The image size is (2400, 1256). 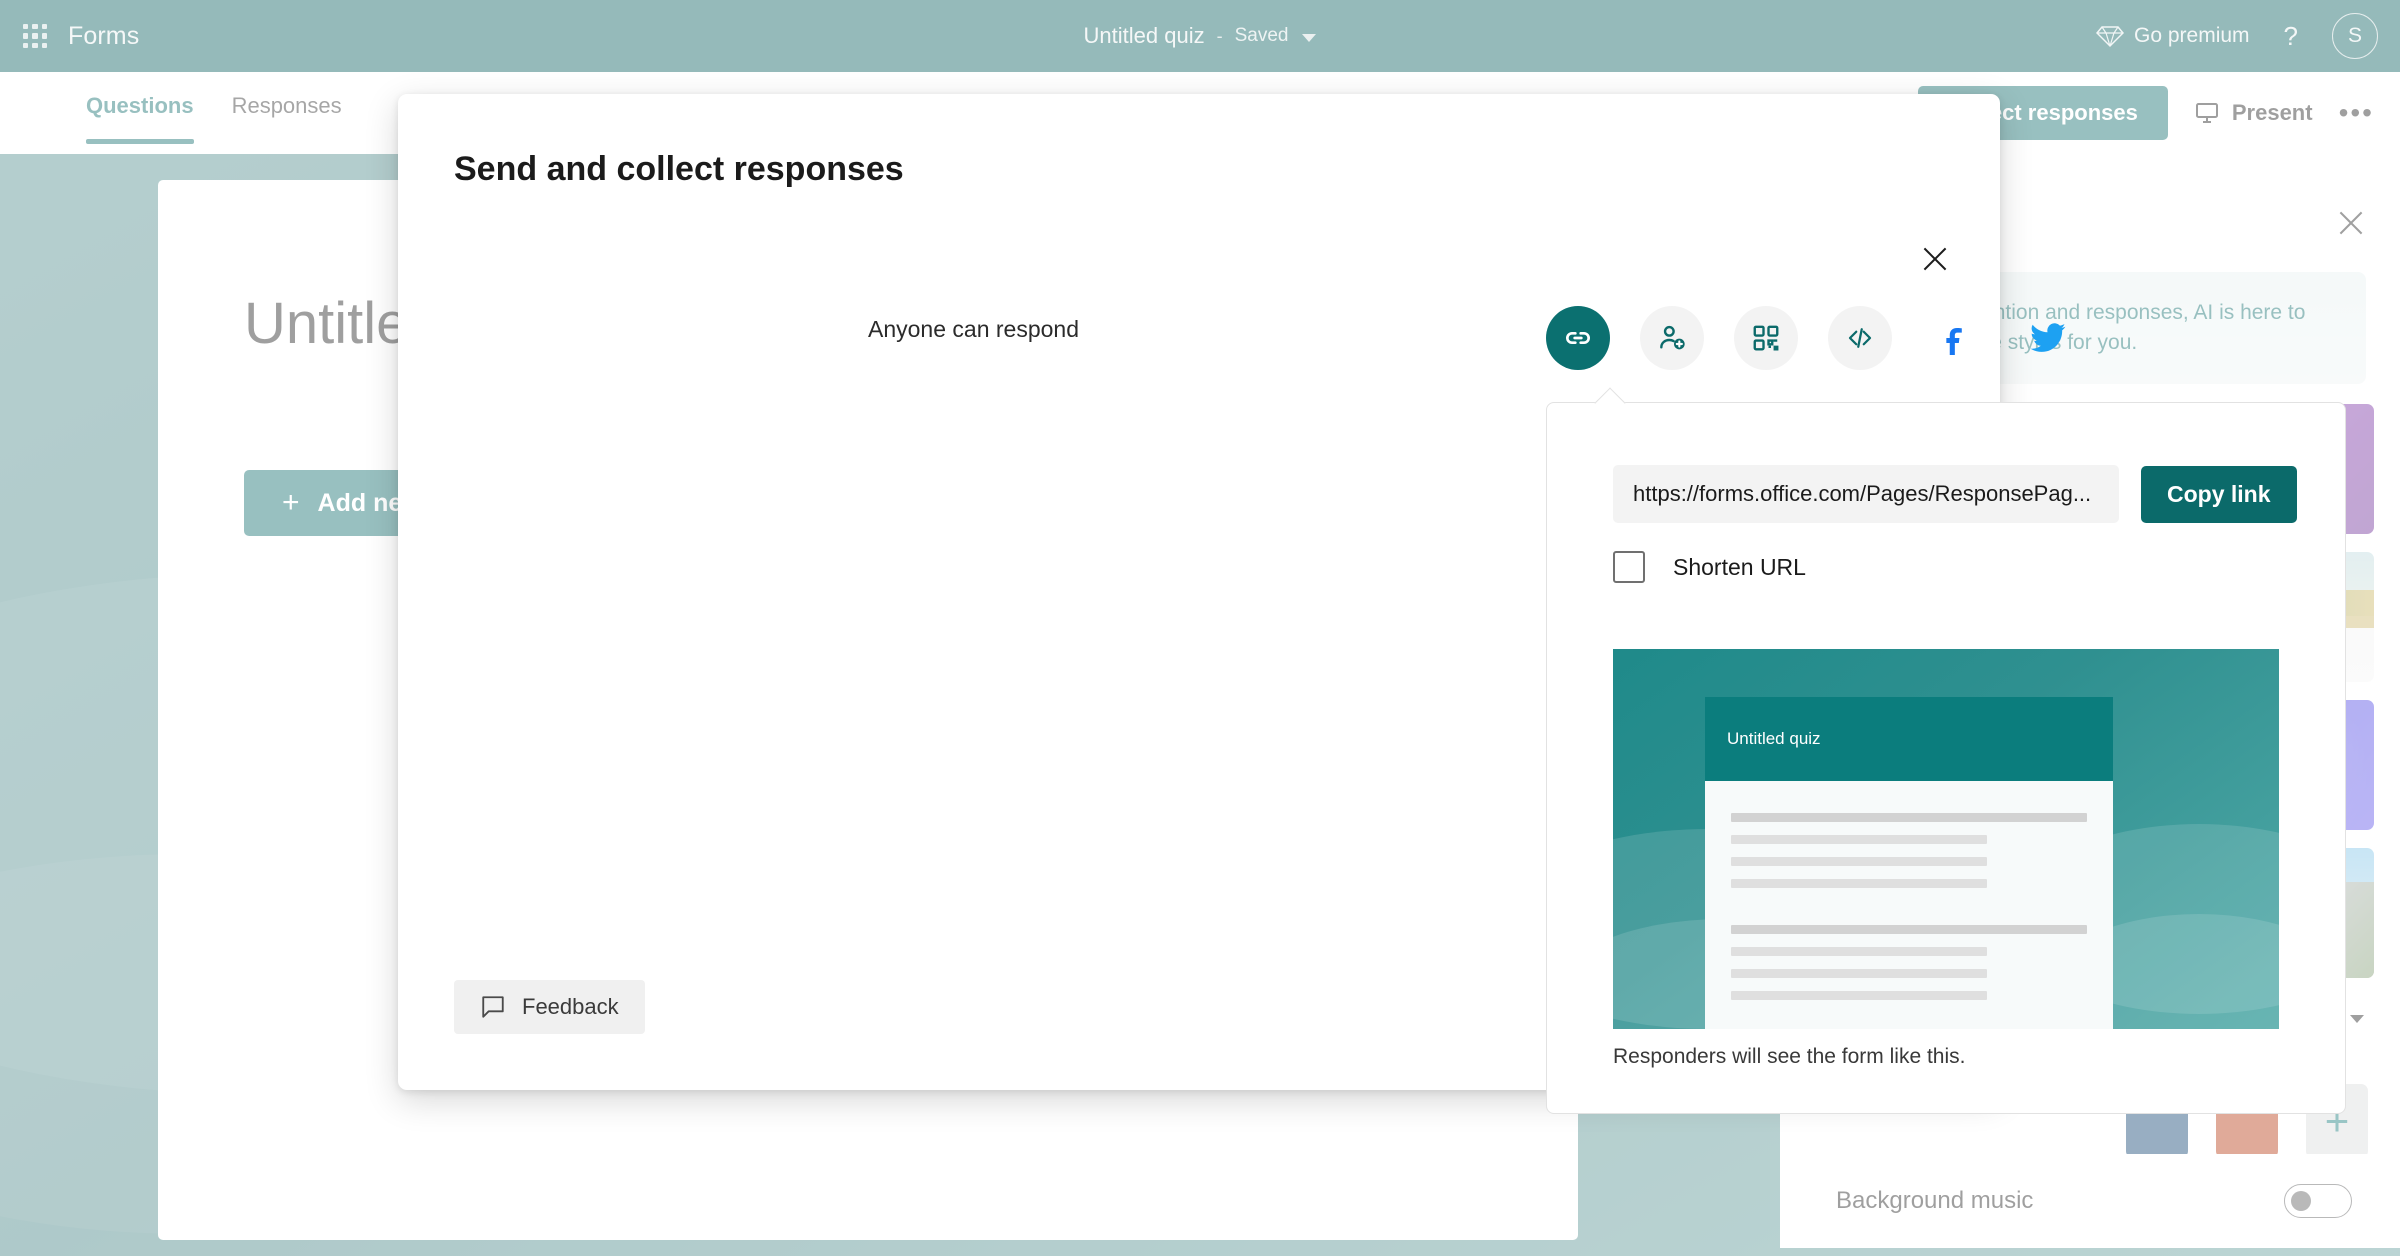 I want to click on copy-link-button: Copy link, so click(x=2219, y=494).